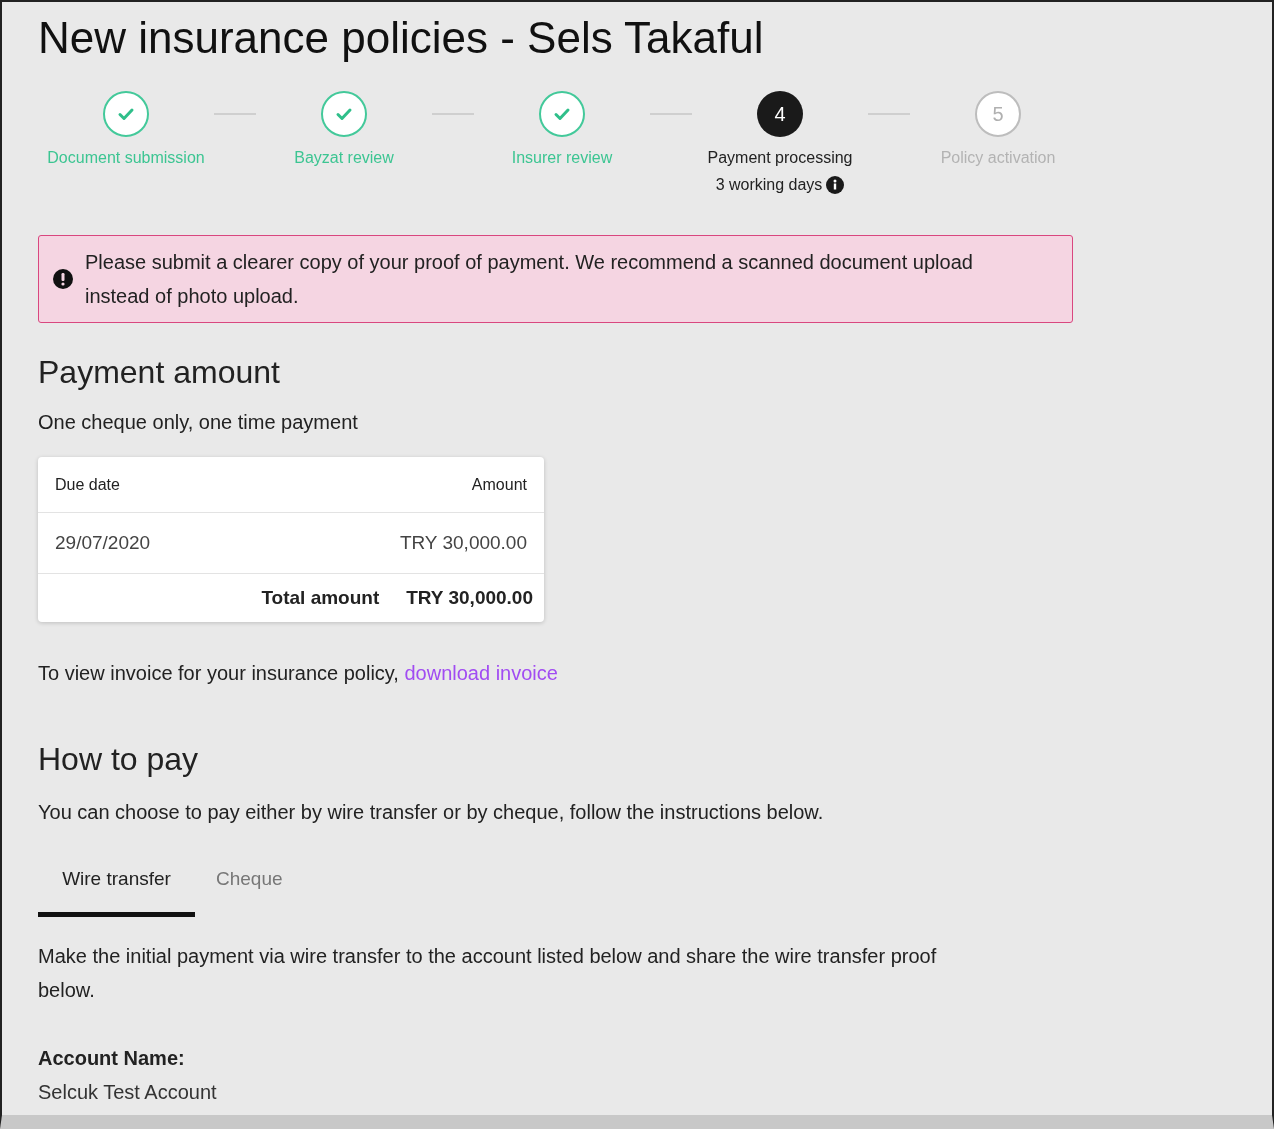  What do you see at coordinates (463, 542) in the screenshot?
I see `table-cell-text: TRY 30,000.00` at bounding box center [463, 542].